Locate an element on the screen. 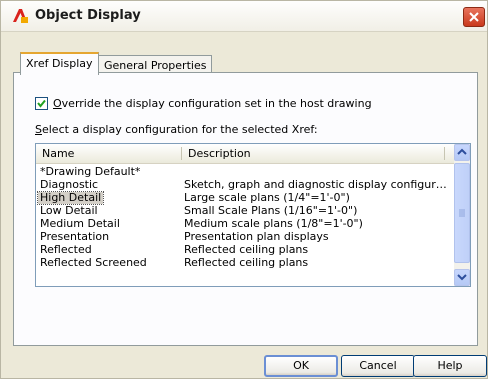  item-description: Presentation plan displays is located at coordinates (256, 236).